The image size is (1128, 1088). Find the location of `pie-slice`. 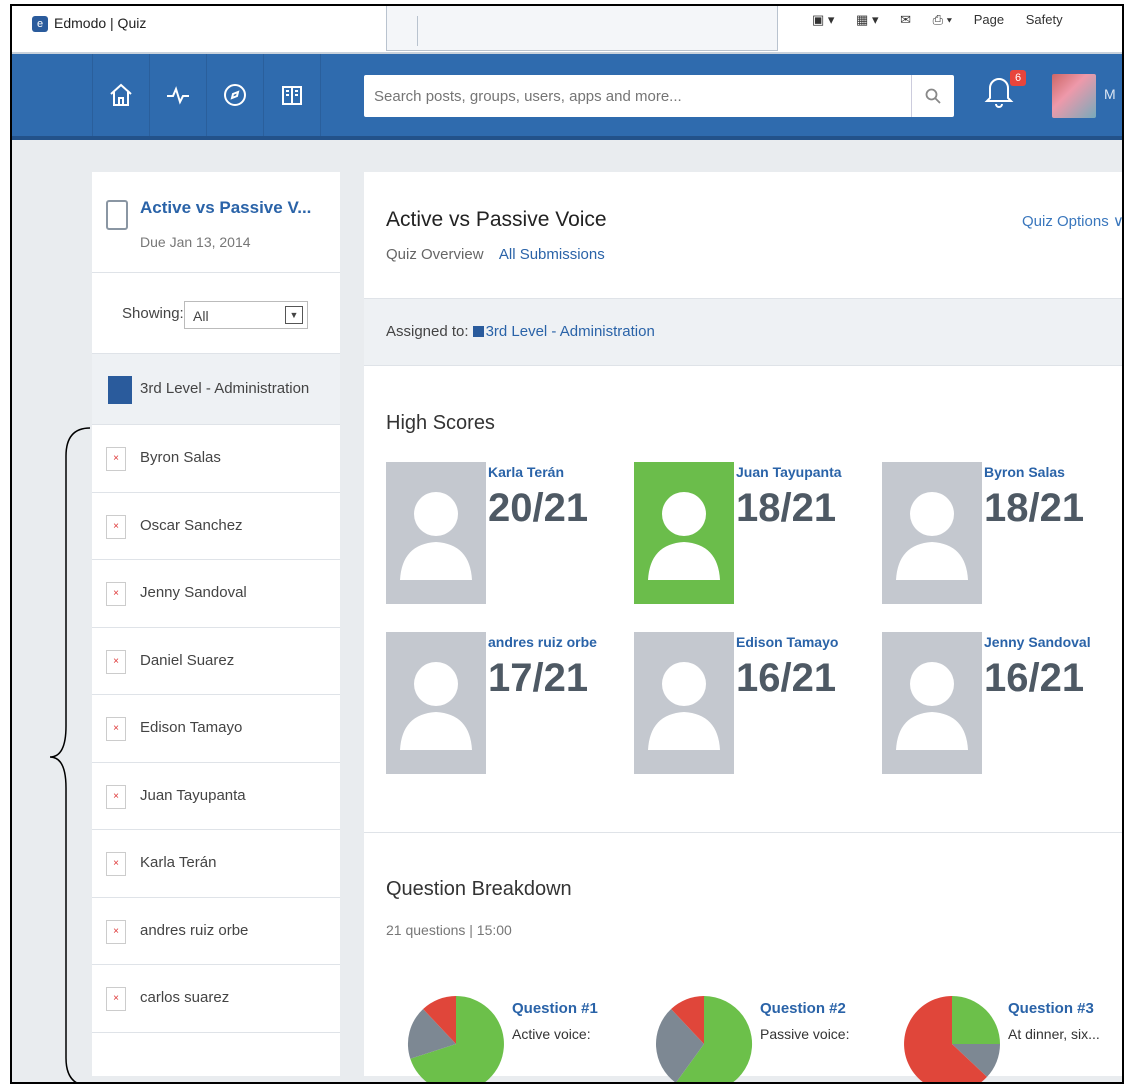

pie-slice is located at coordinates (976, 1020).